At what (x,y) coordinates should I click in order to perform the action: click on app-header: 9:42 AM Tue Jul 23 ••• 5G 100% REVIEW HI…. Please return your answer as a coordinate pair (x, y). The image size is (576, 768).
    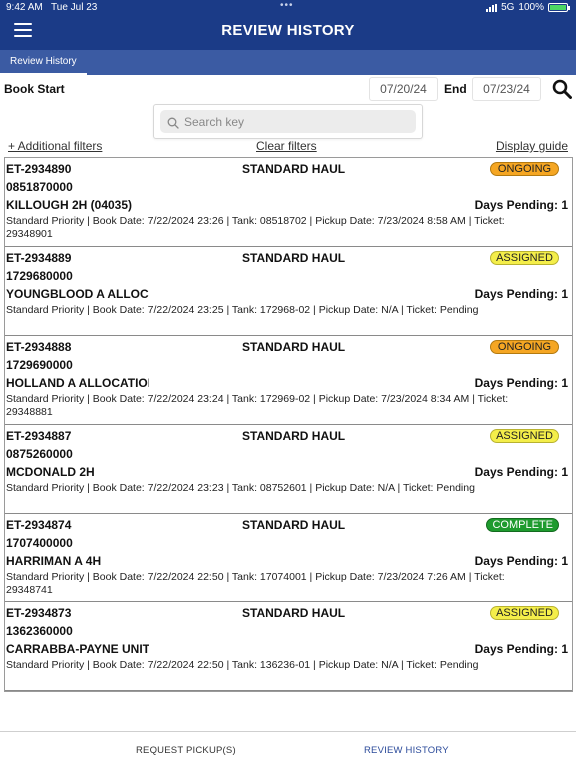
    Looking at the image, I should click on (288, 25).